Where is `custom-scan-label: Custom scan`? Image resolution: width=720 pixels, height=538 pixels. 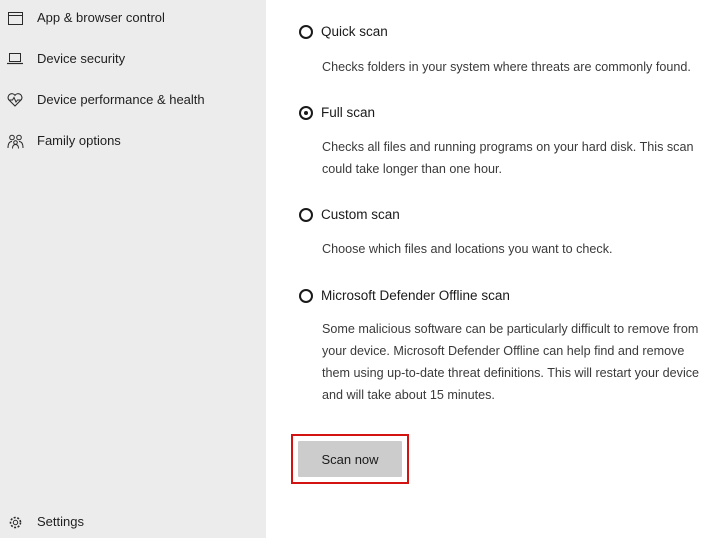
custom-scan-label: Custom scan is located at coordinates (360, 214).